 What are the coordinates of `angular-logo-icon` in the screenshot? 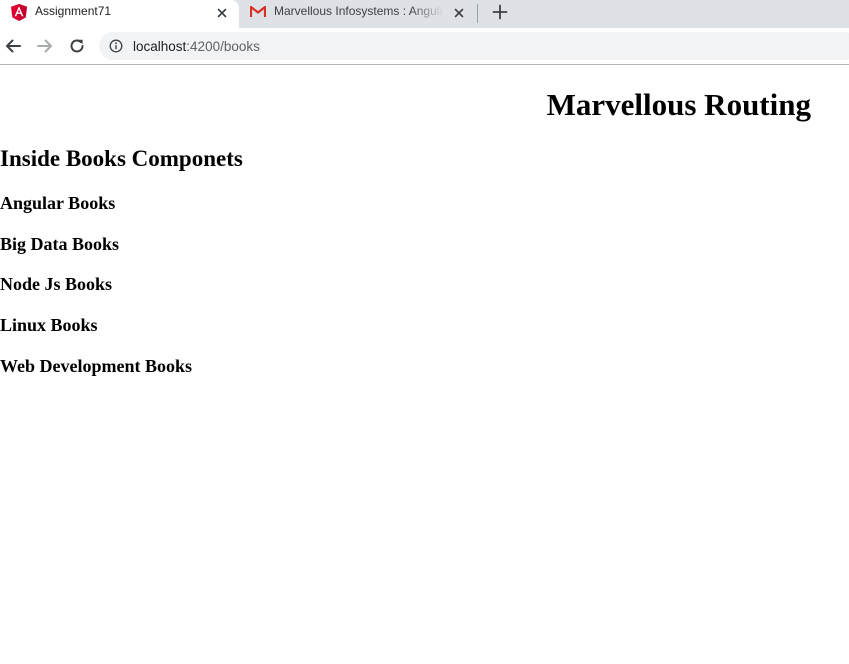 It's located at (19, 12).